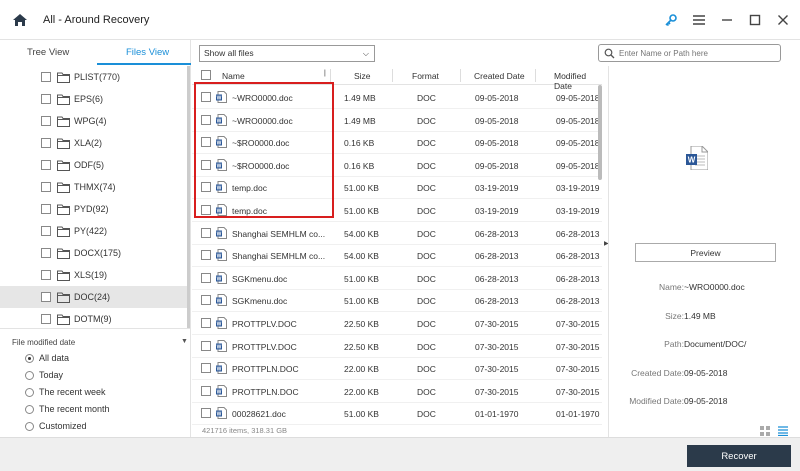 The width and height of the screenshot is (800, 471). What do you see at coordinates (184, 341) in the screenshot?
I see `chevron-down-icon: ▼` at bounding box center [184, 341].